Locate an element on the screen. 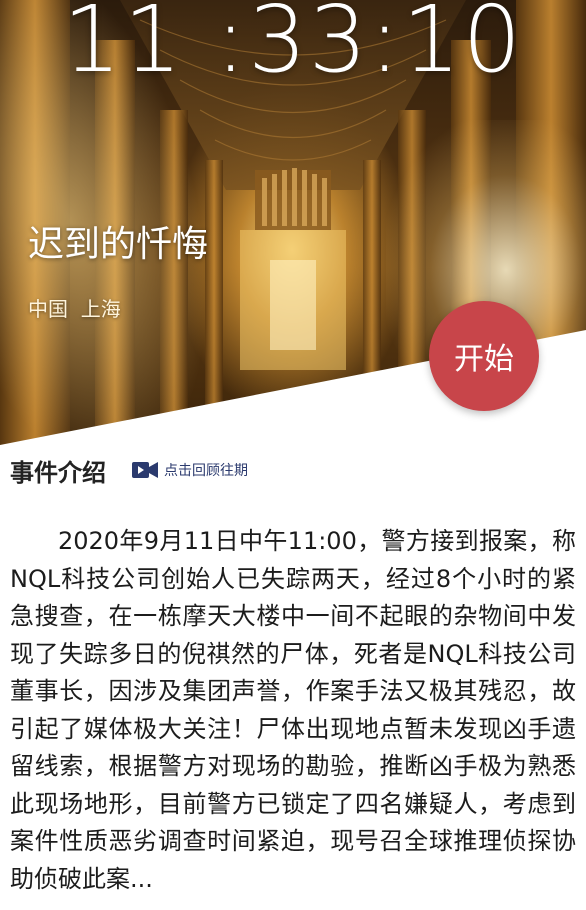  intro-title: 事件介绍 is located at coordinates (58, 472).